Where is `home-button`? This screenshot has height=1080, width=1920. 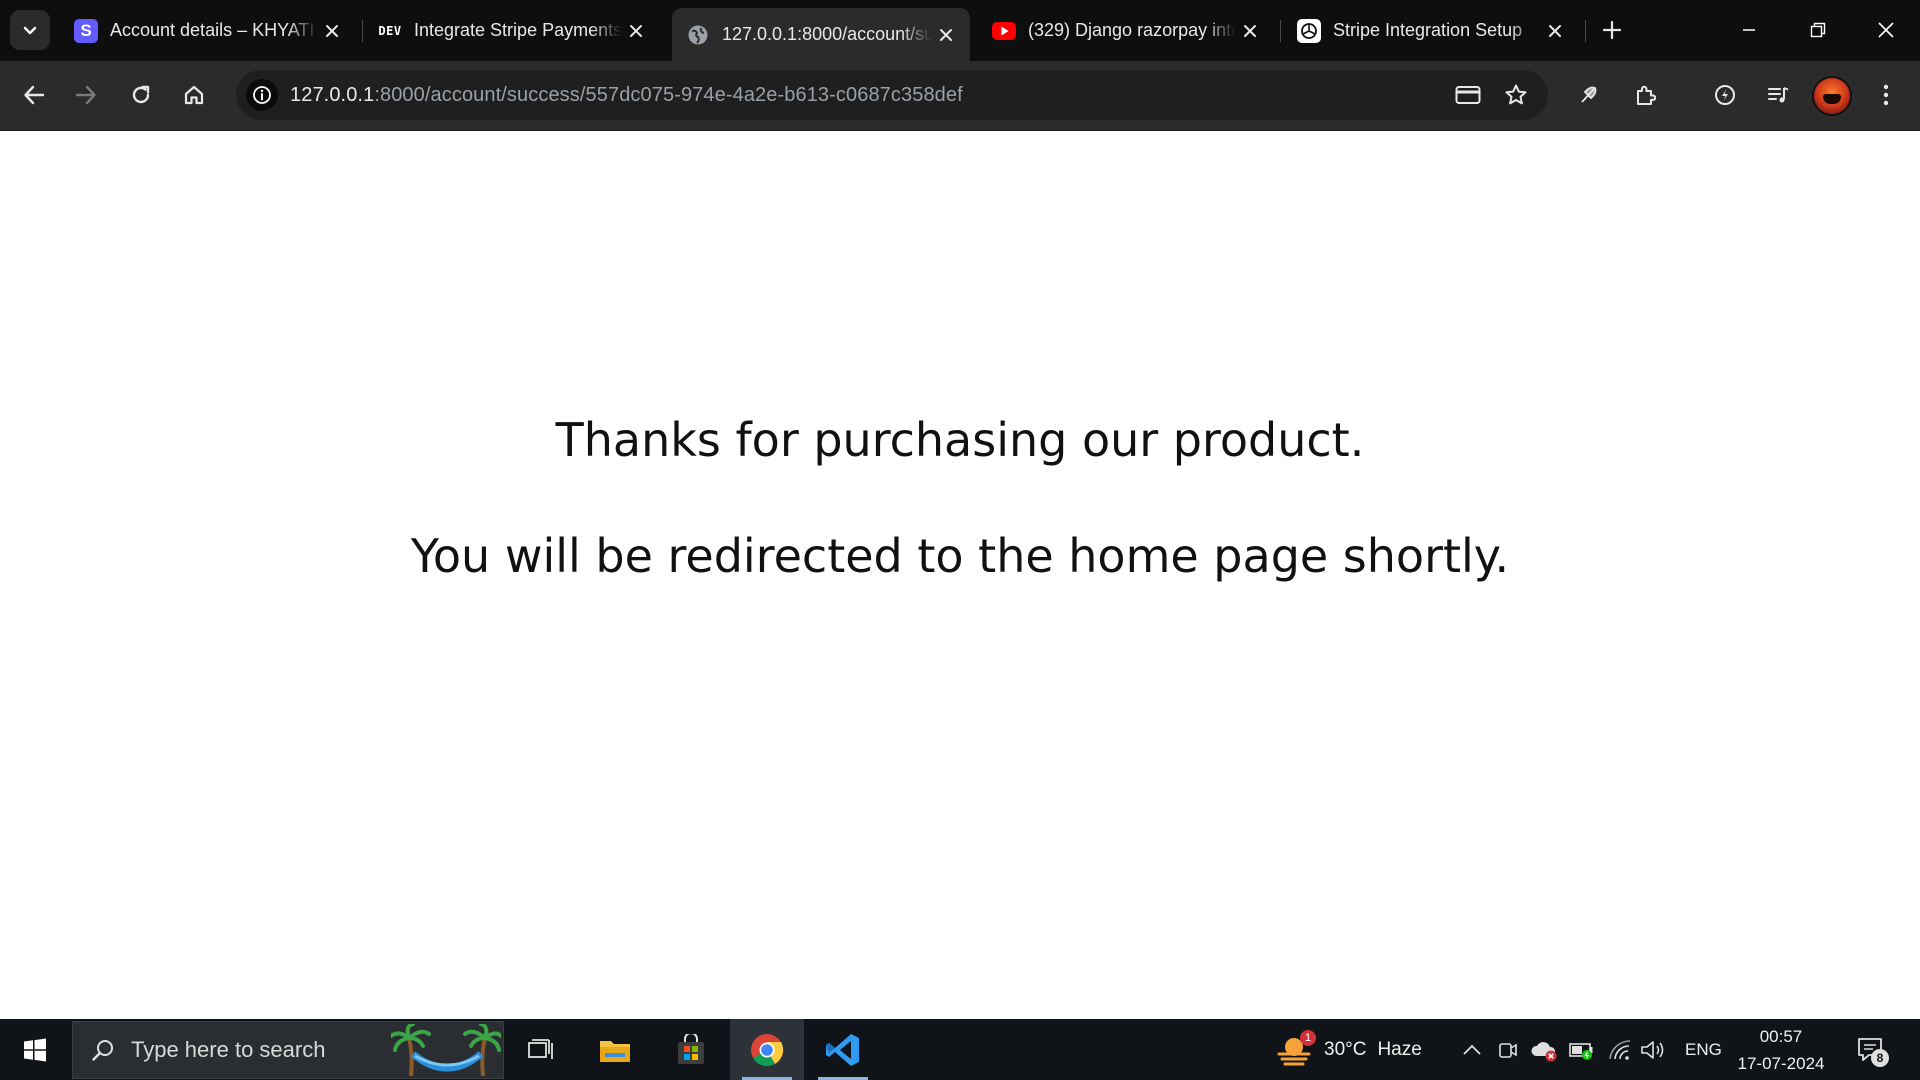
home-button is located at coordinates (194, 95).